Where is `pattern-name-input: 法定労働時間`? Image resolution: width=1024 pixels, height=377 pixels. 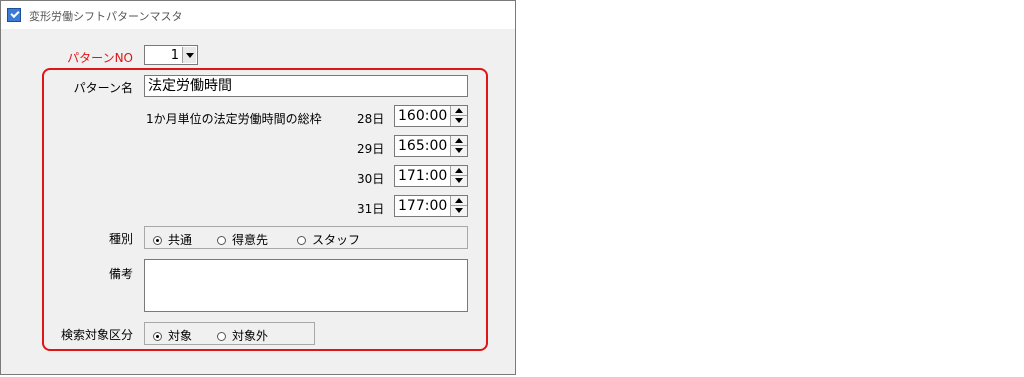
pattern-name-input: 法定労働時間 is located at coordinates (306, 86).